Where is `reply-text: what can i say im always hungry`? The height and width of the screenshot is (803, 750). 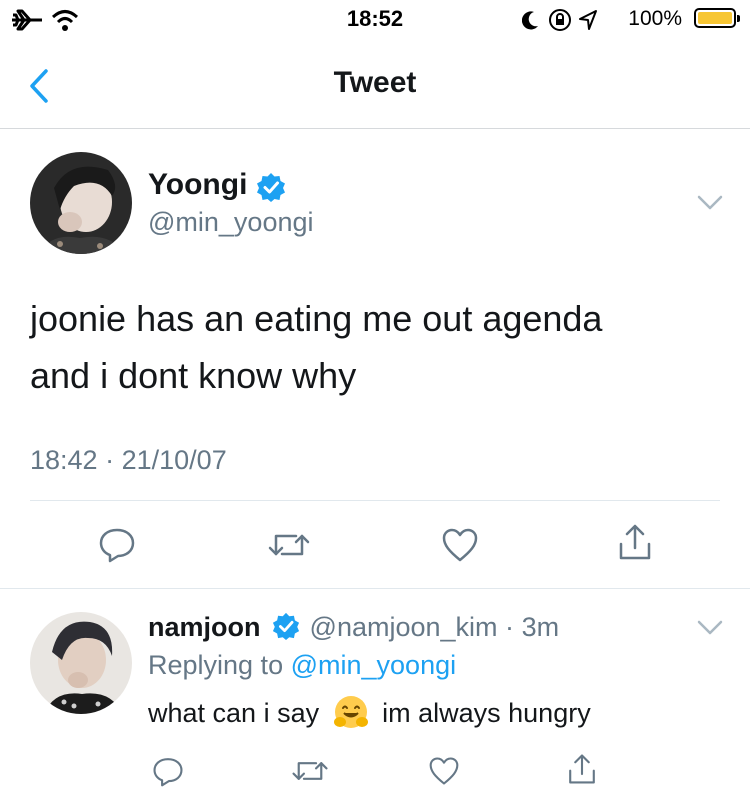 reply-text: what can i say im always hungry is located at coordinates (369, 712).